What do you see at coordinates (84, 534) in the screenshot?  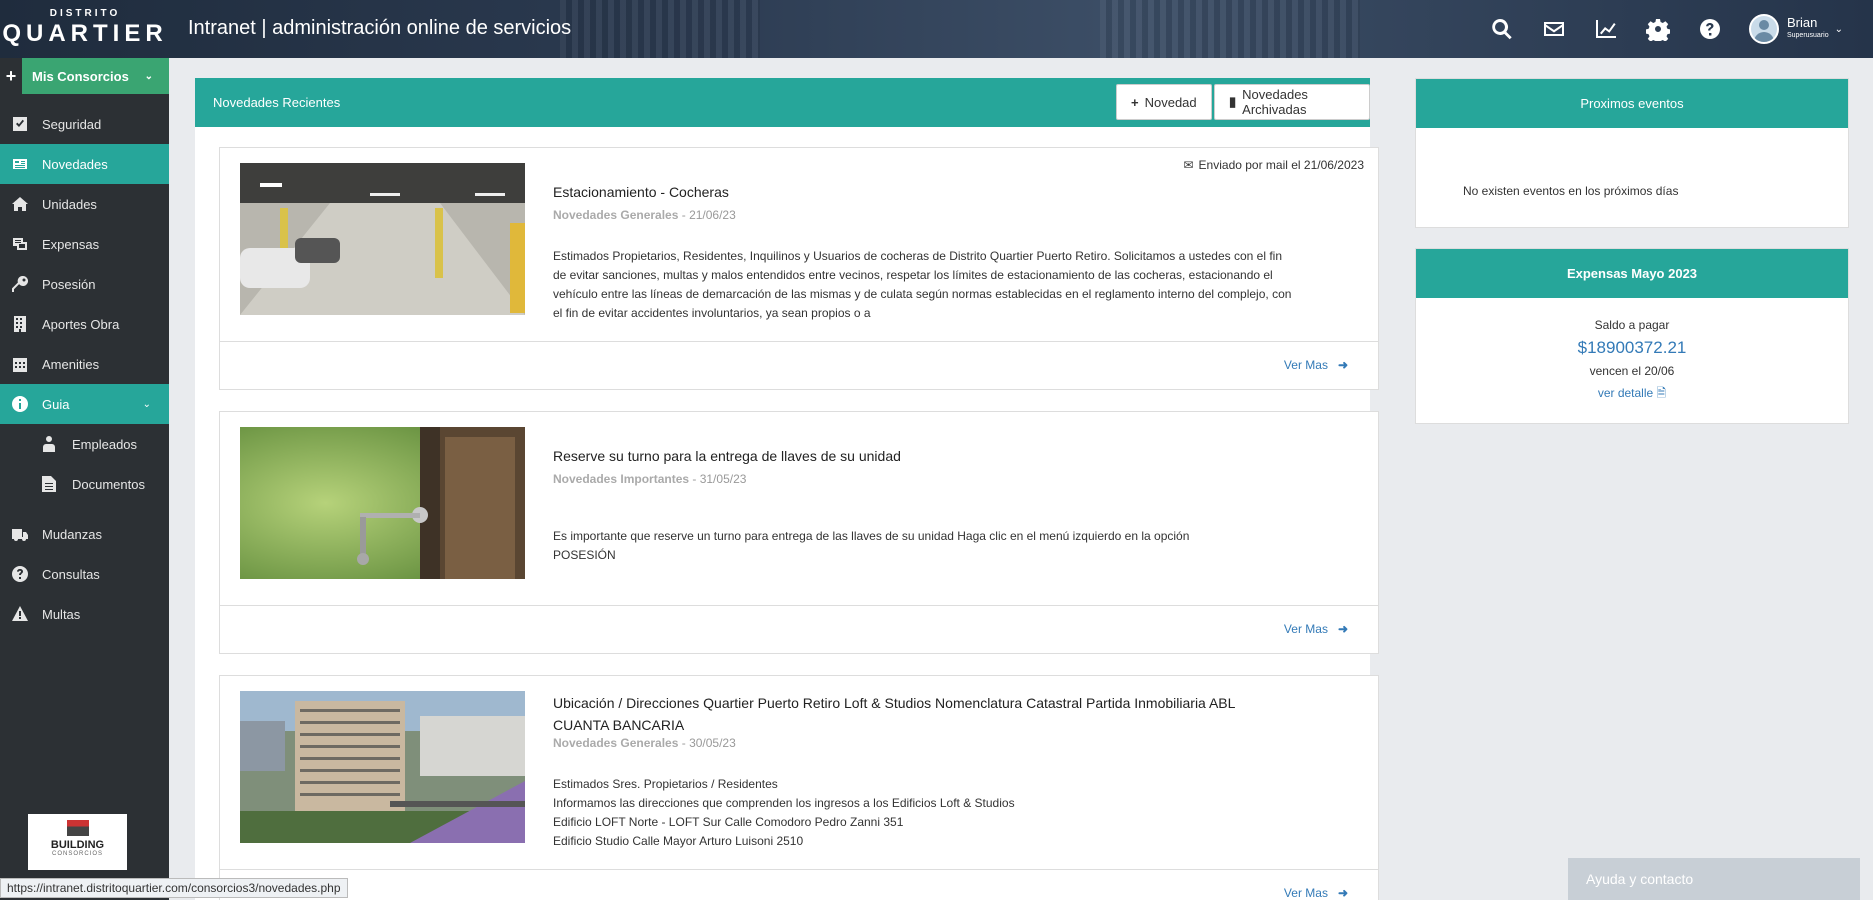 I see `sidebar-item-mudanzas: Mudanzas` at bounding box center [84, 534].